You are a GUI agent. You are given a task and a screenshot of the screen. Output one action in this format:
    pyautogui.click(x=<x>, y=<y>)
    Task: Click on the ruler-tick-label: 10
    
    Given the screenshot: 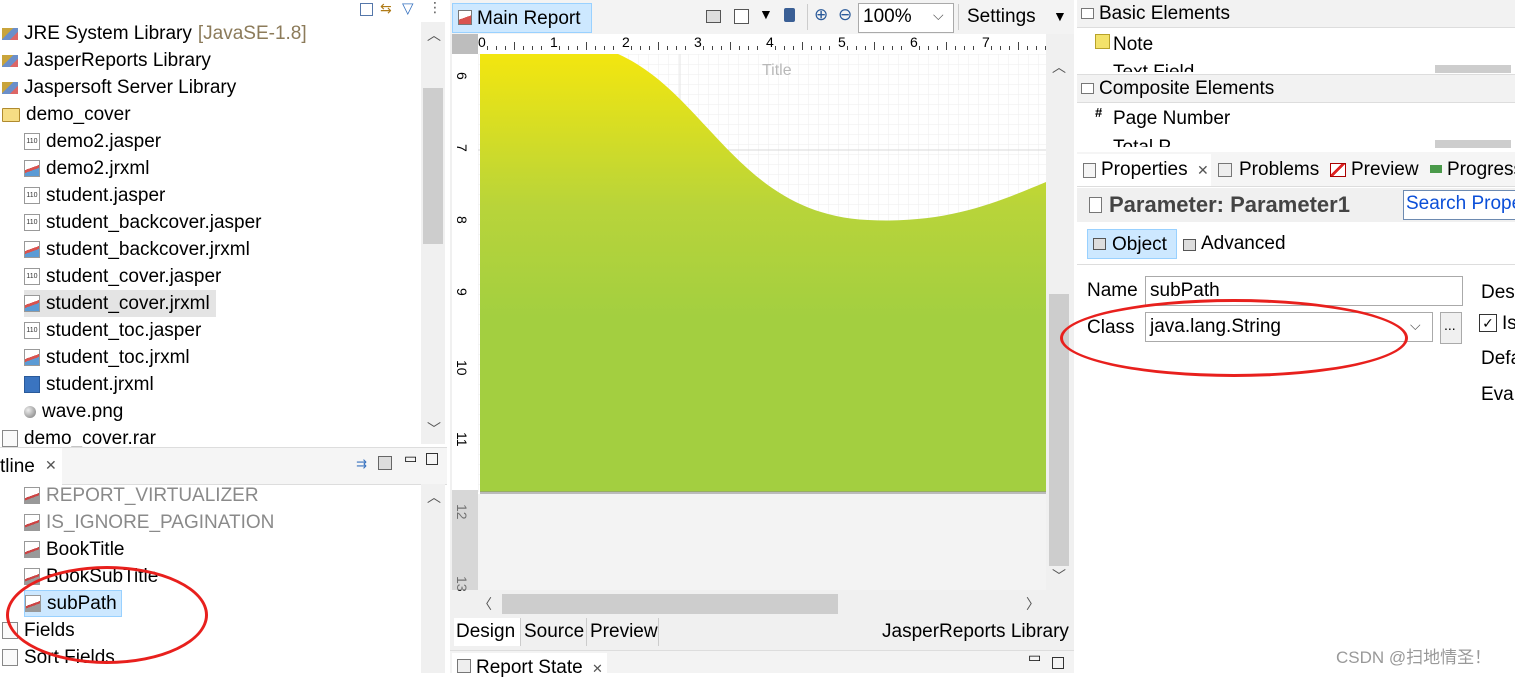 What is the action you would take?
    pyautogui.click(x=462, y=368)
    